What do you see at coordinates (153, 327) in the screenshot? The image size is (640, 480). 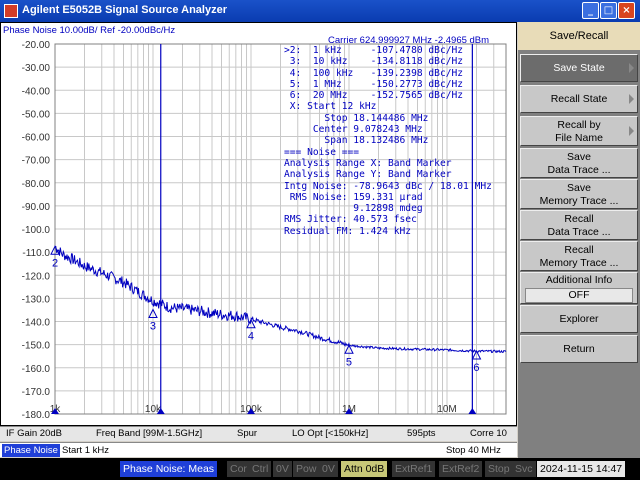 I see `marker-number-label: 3` at bounding box center [153, 327].